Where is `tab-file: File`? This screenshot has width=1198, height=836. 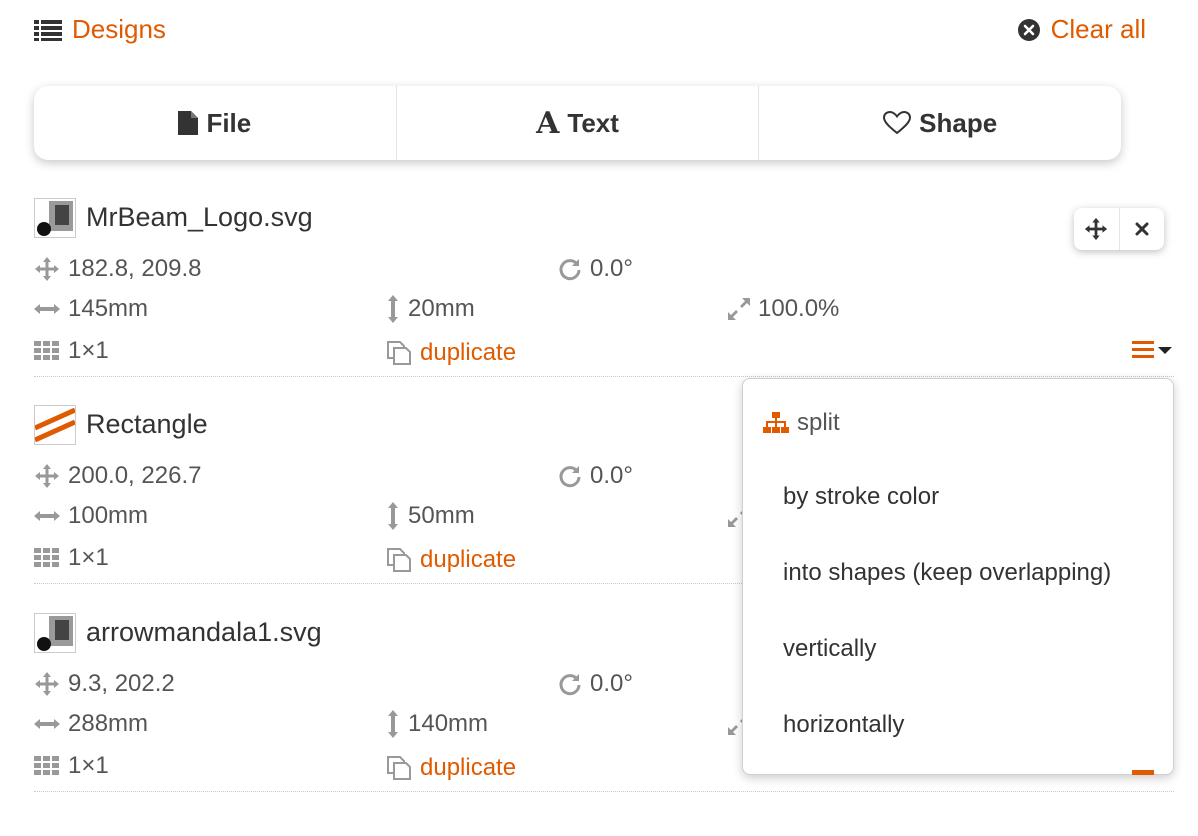 tab-file: File is located at coordinates (215, 123).